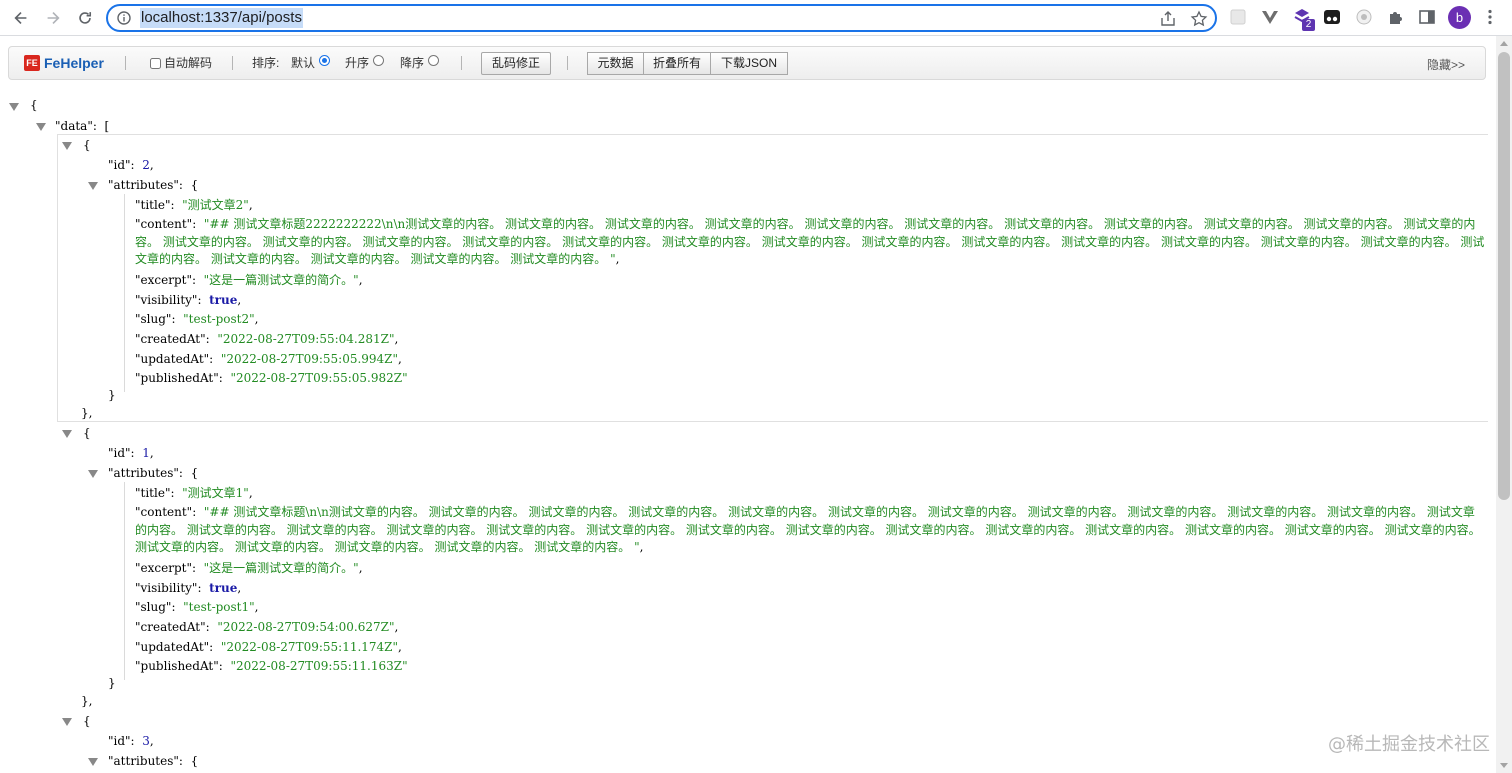 The width and height of the screenshot is (1512, 773). What do you see at coordinates (357, 63) in the screenshot?
I see `sort-asc-label: 升序` at bounding box center [357, 63].